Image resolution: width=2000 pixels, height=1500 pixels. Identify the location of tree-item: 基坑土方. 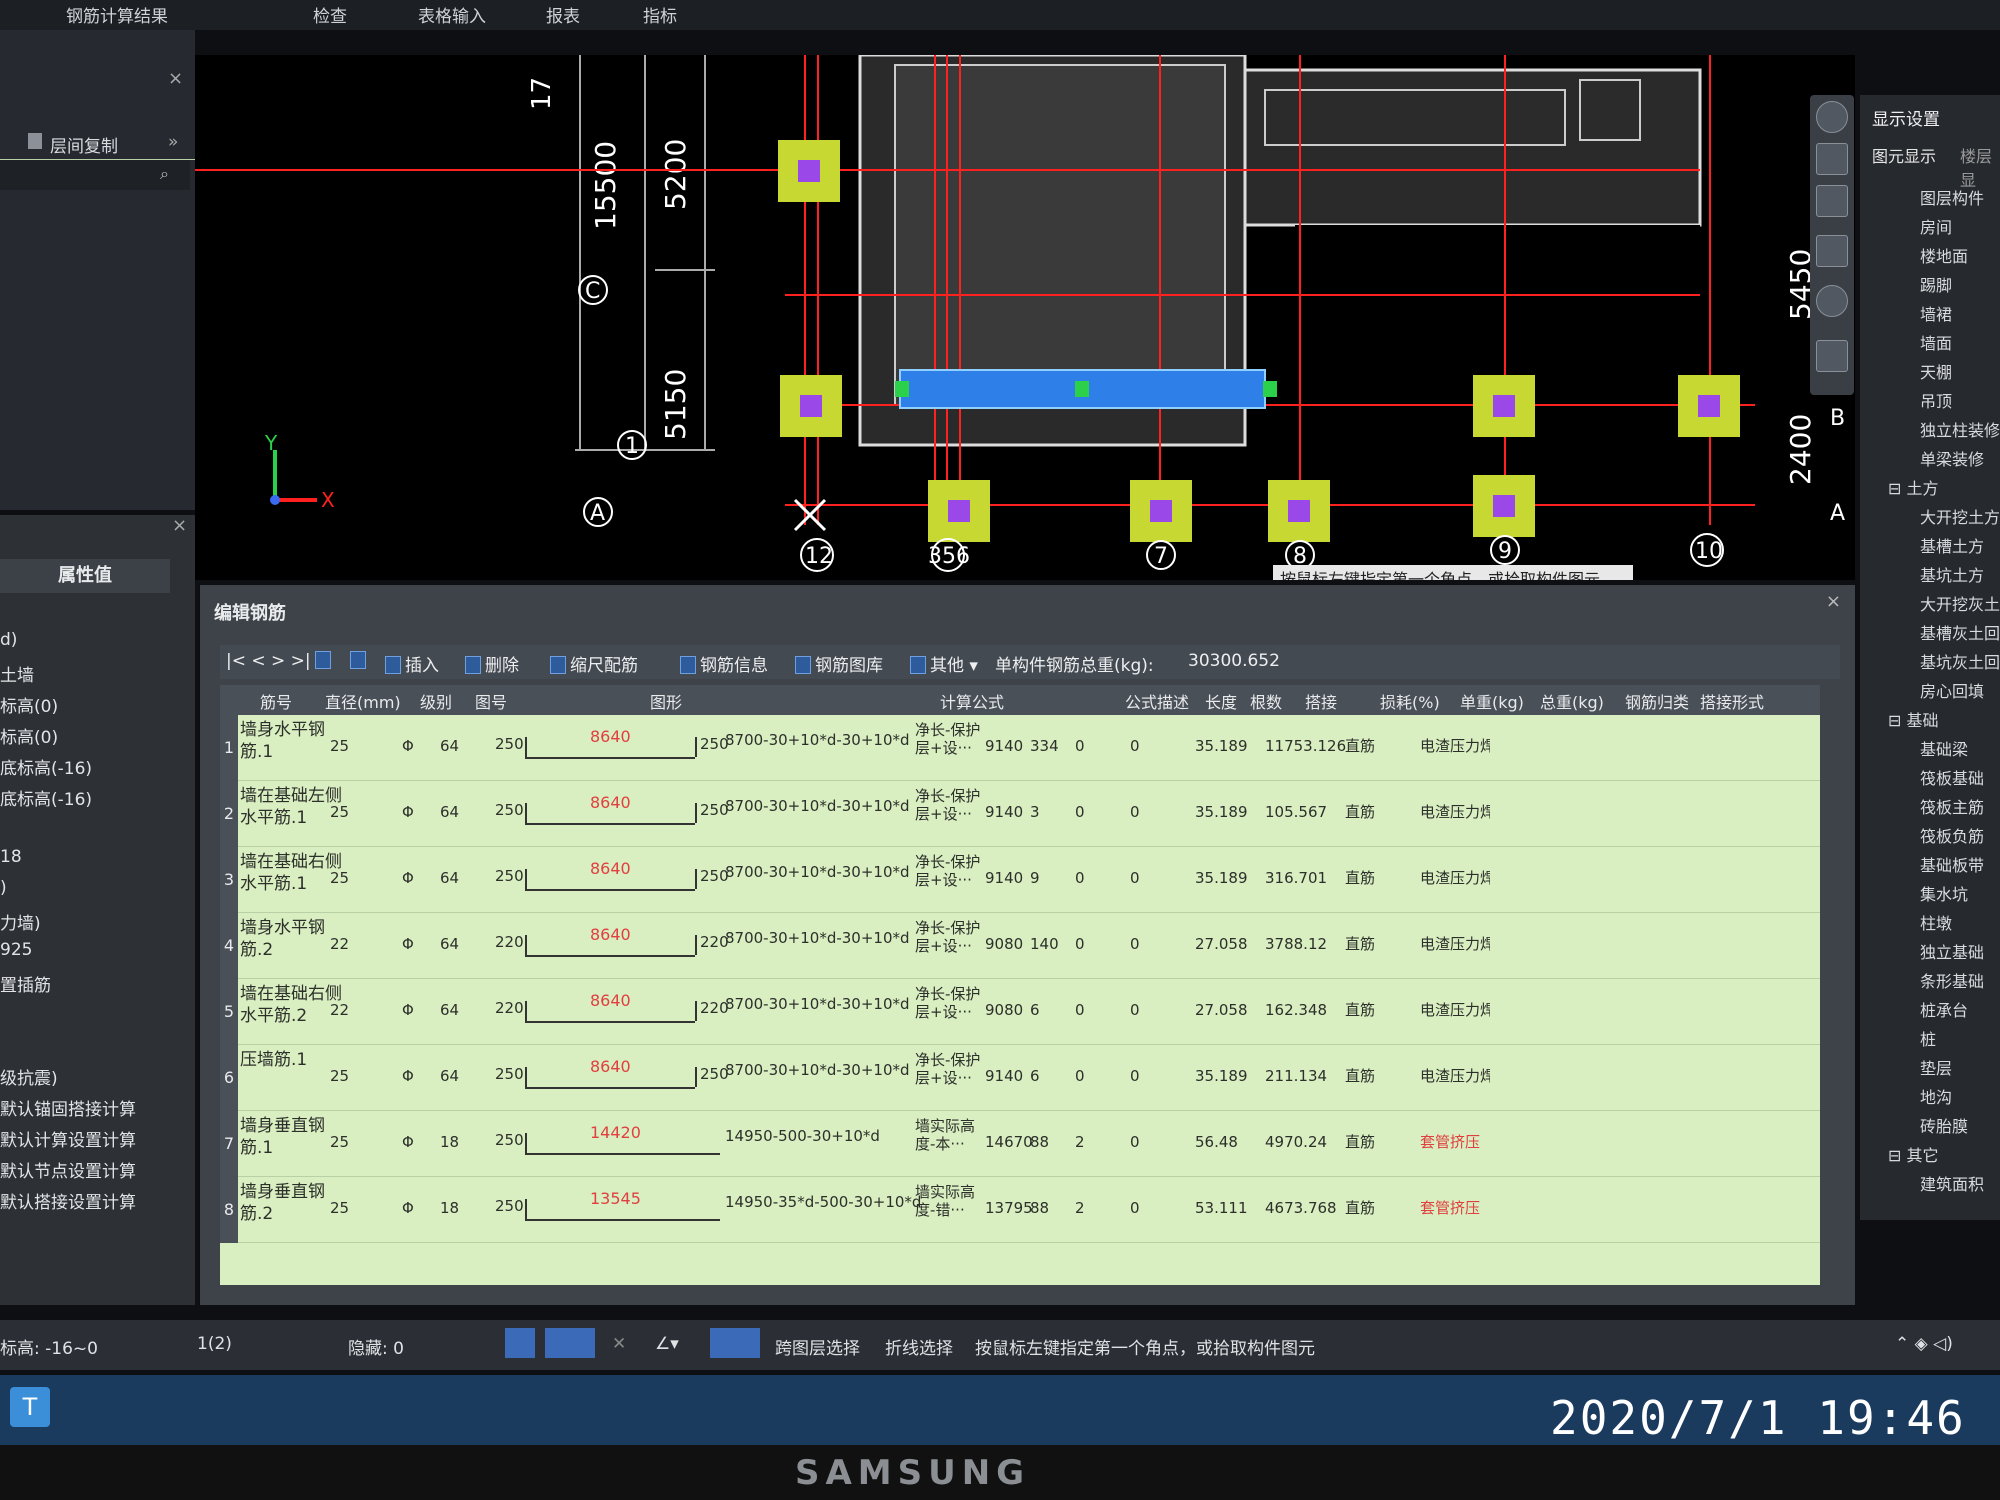
(1952, 574).